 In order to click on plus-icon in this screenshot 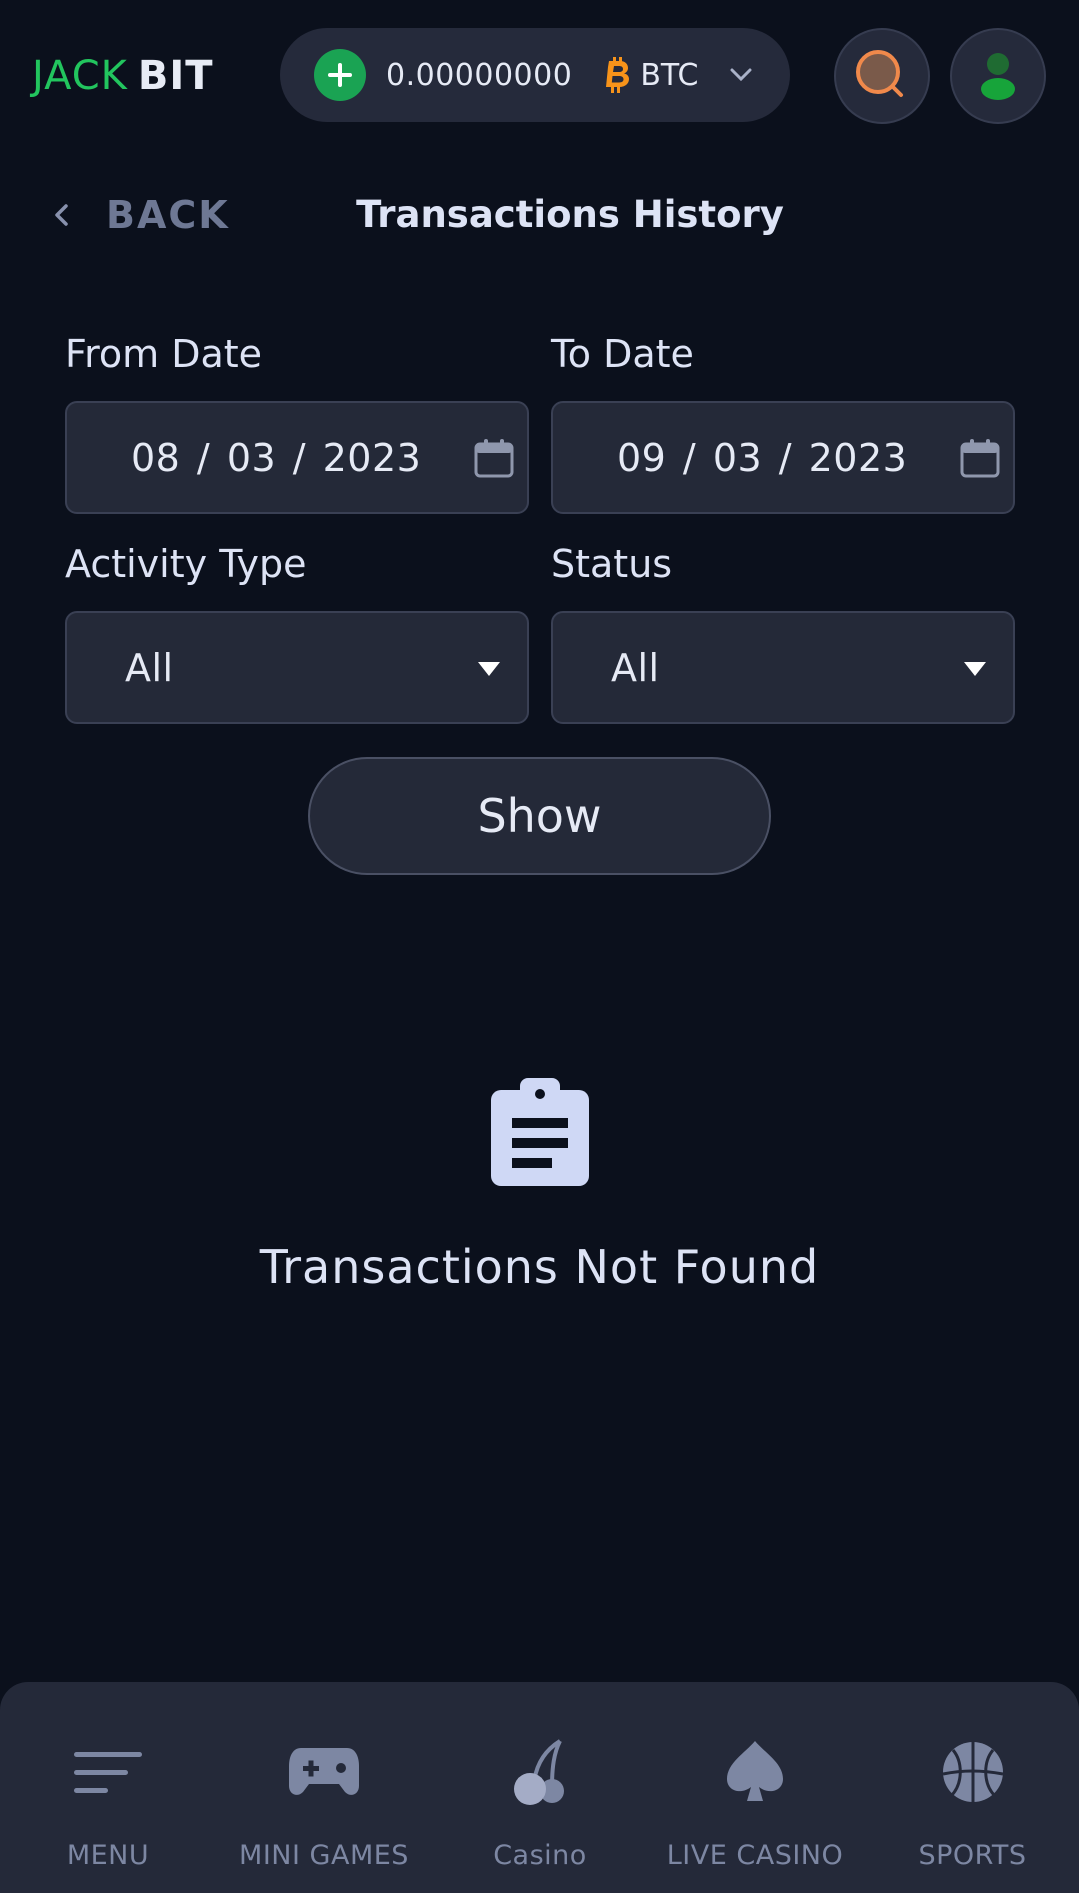, I will do `click(340, 75)`.